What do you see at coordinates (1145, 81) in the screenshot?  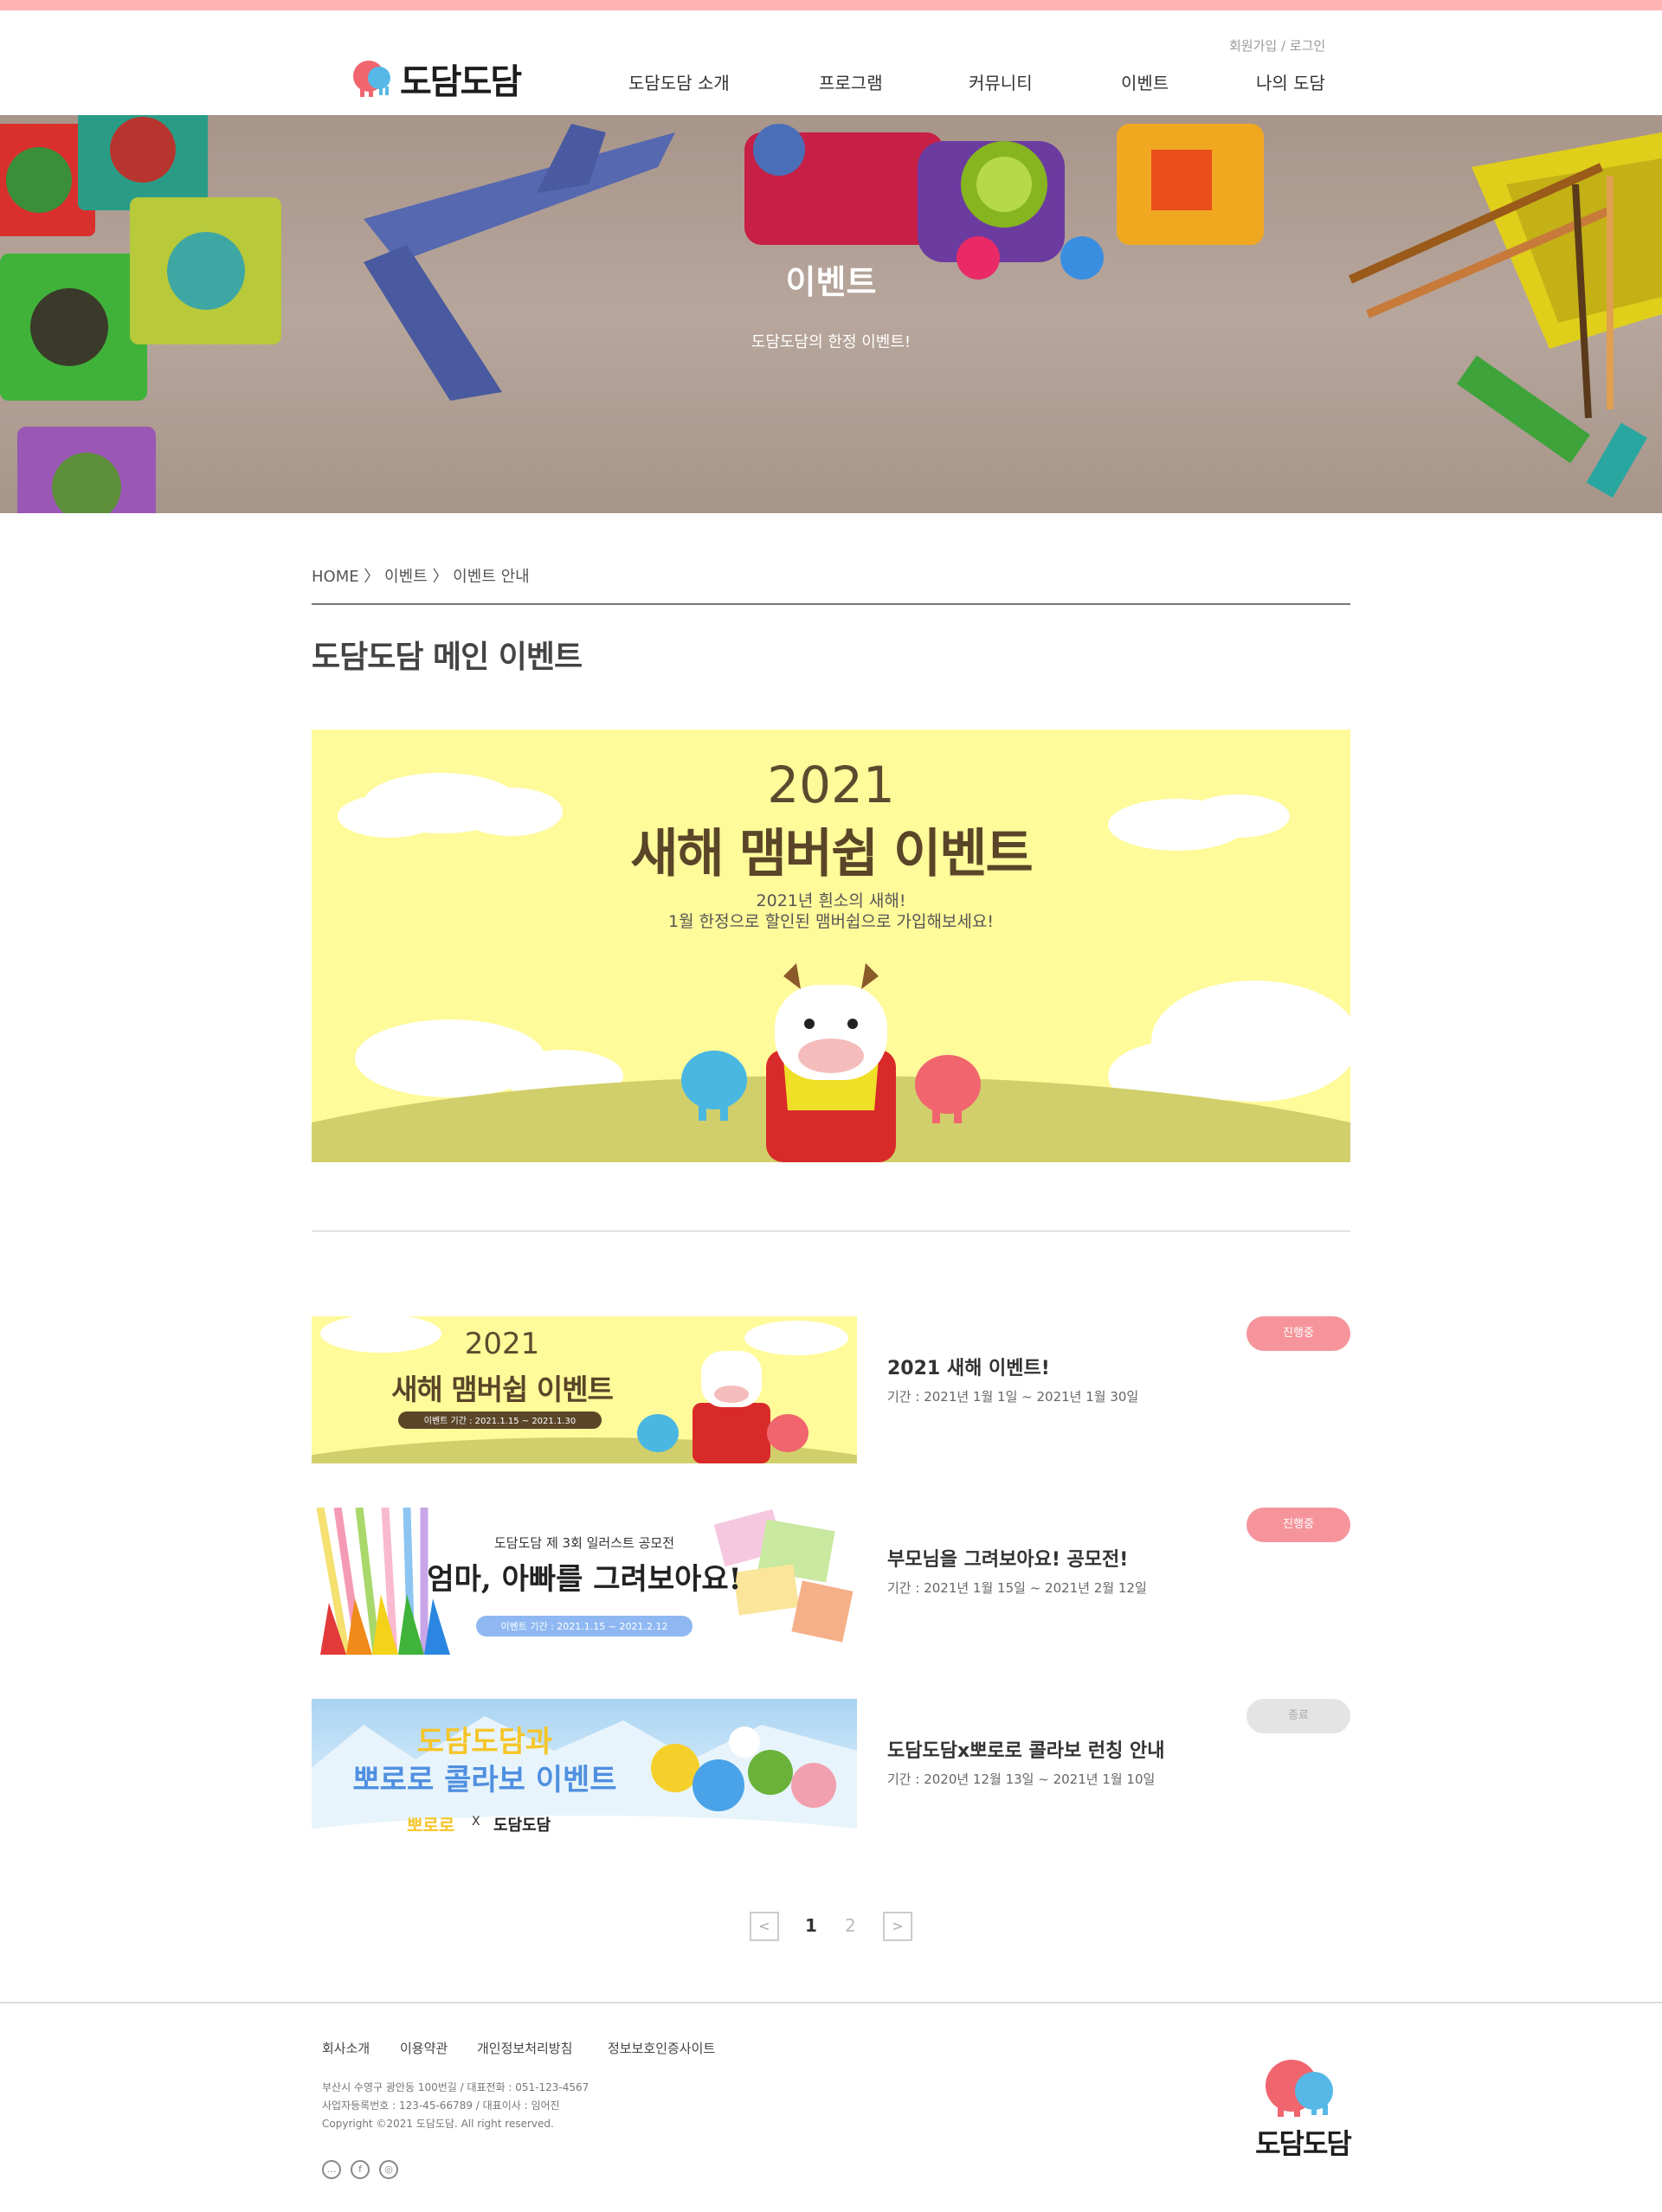 I see `nav-item-event: 이벤트` at bounding box center [1145, 81].